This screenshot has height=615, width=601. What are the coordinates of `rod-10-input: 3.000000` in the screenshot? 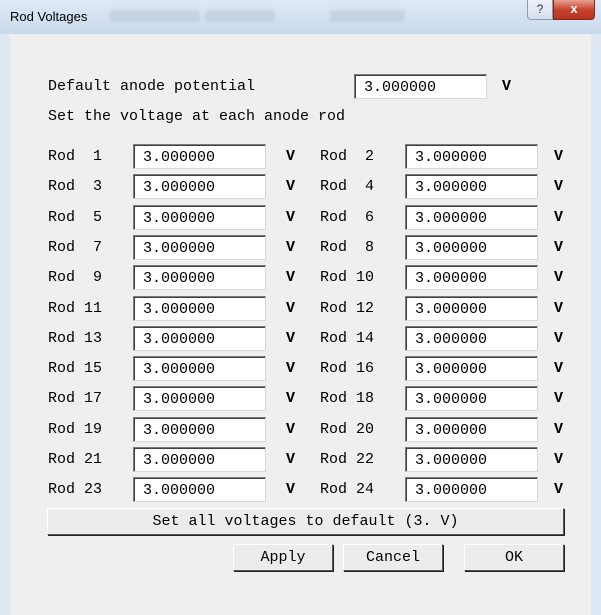 It's located at (471, 278).